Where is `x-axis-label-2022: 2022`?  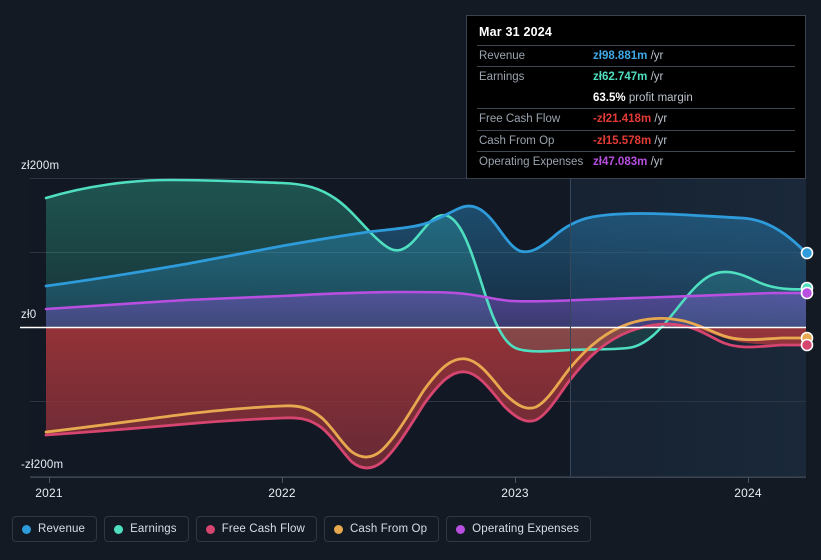
x-axis-label-2022: 2022 is located at coordinates (282, 493).